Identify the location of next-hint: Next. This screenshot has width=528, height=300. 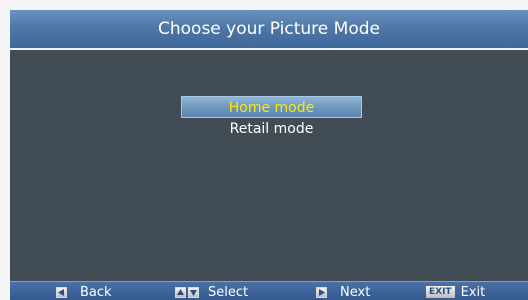
(343, 292).